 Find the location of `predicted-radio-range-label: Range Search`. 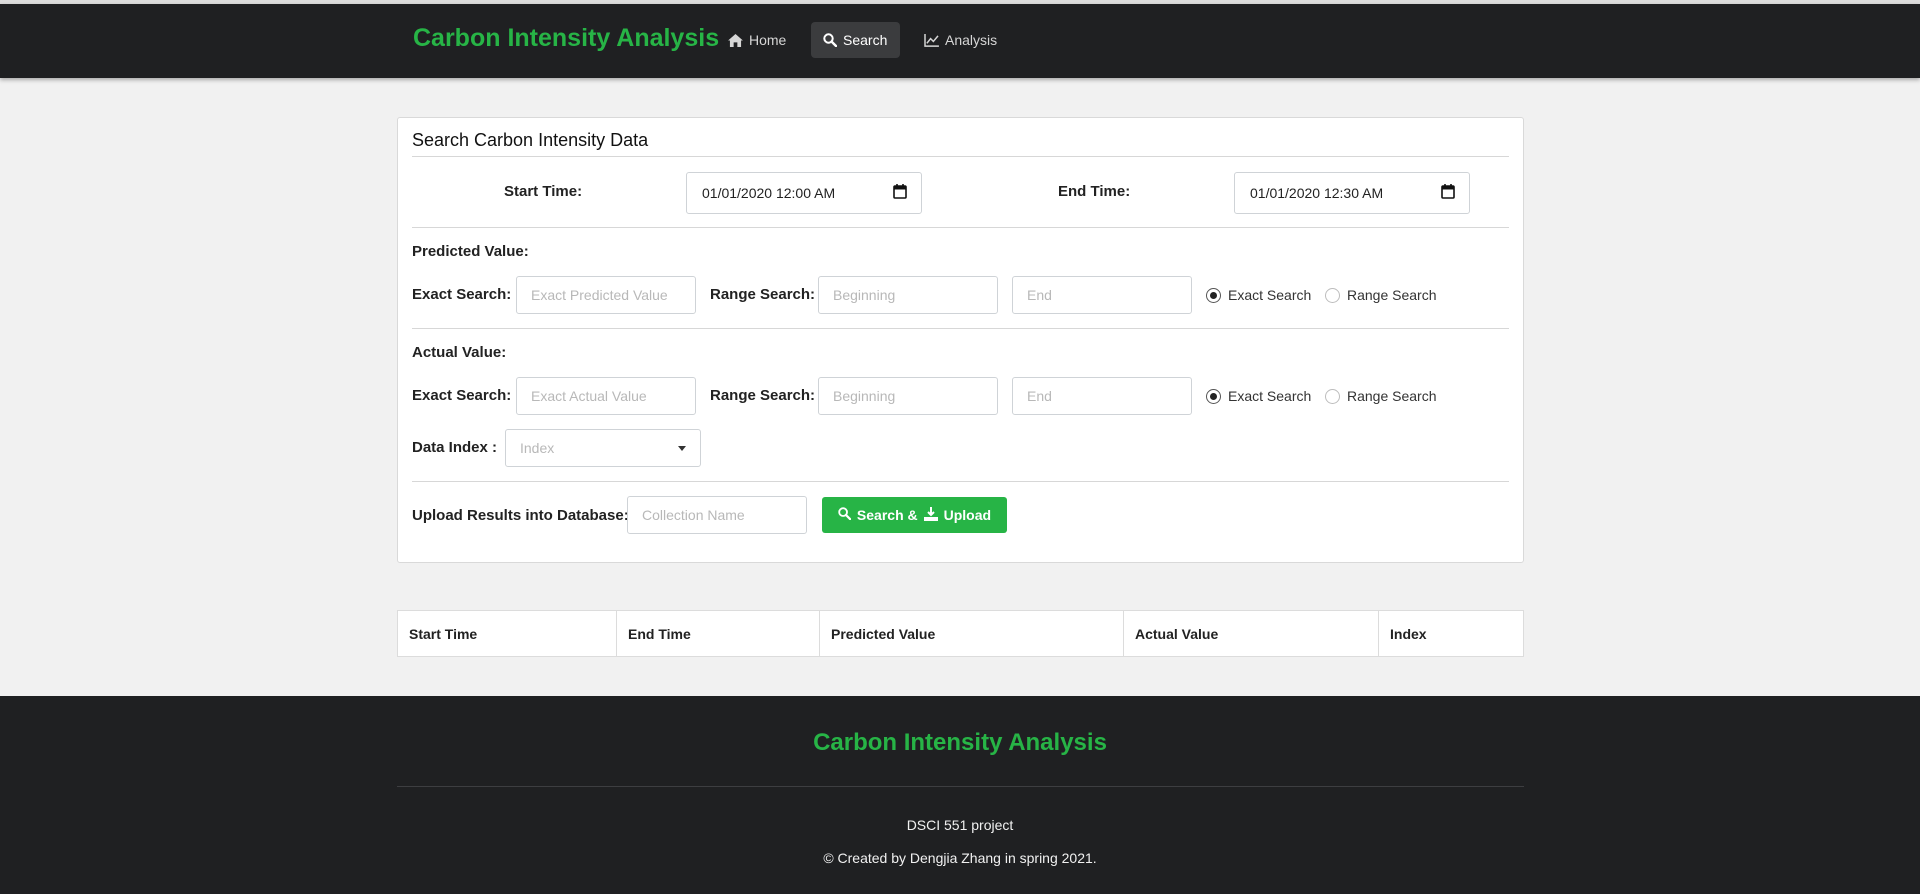

predicted-radio-range-label: Range Search is located at coordinates (1392, 295).